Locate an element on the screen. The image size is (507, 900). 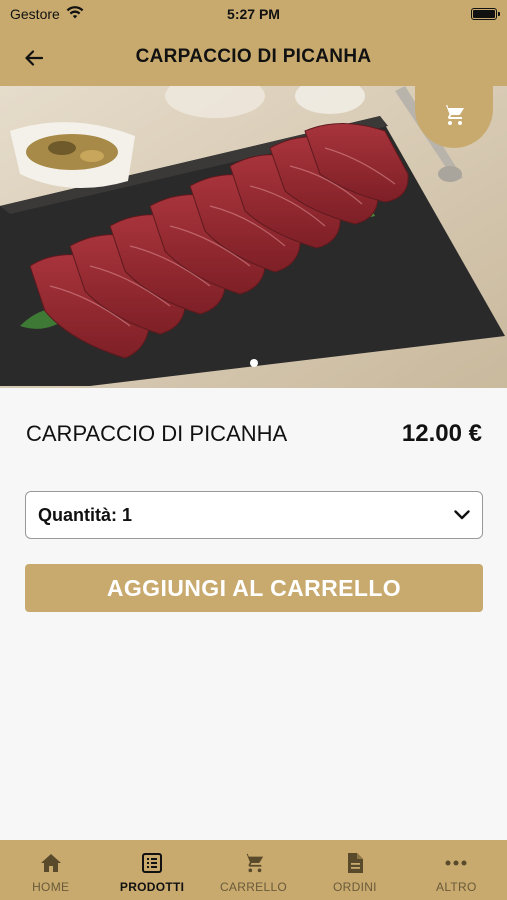
tab-carrello-label: CARRELLO is located at coordinates (253, 887).